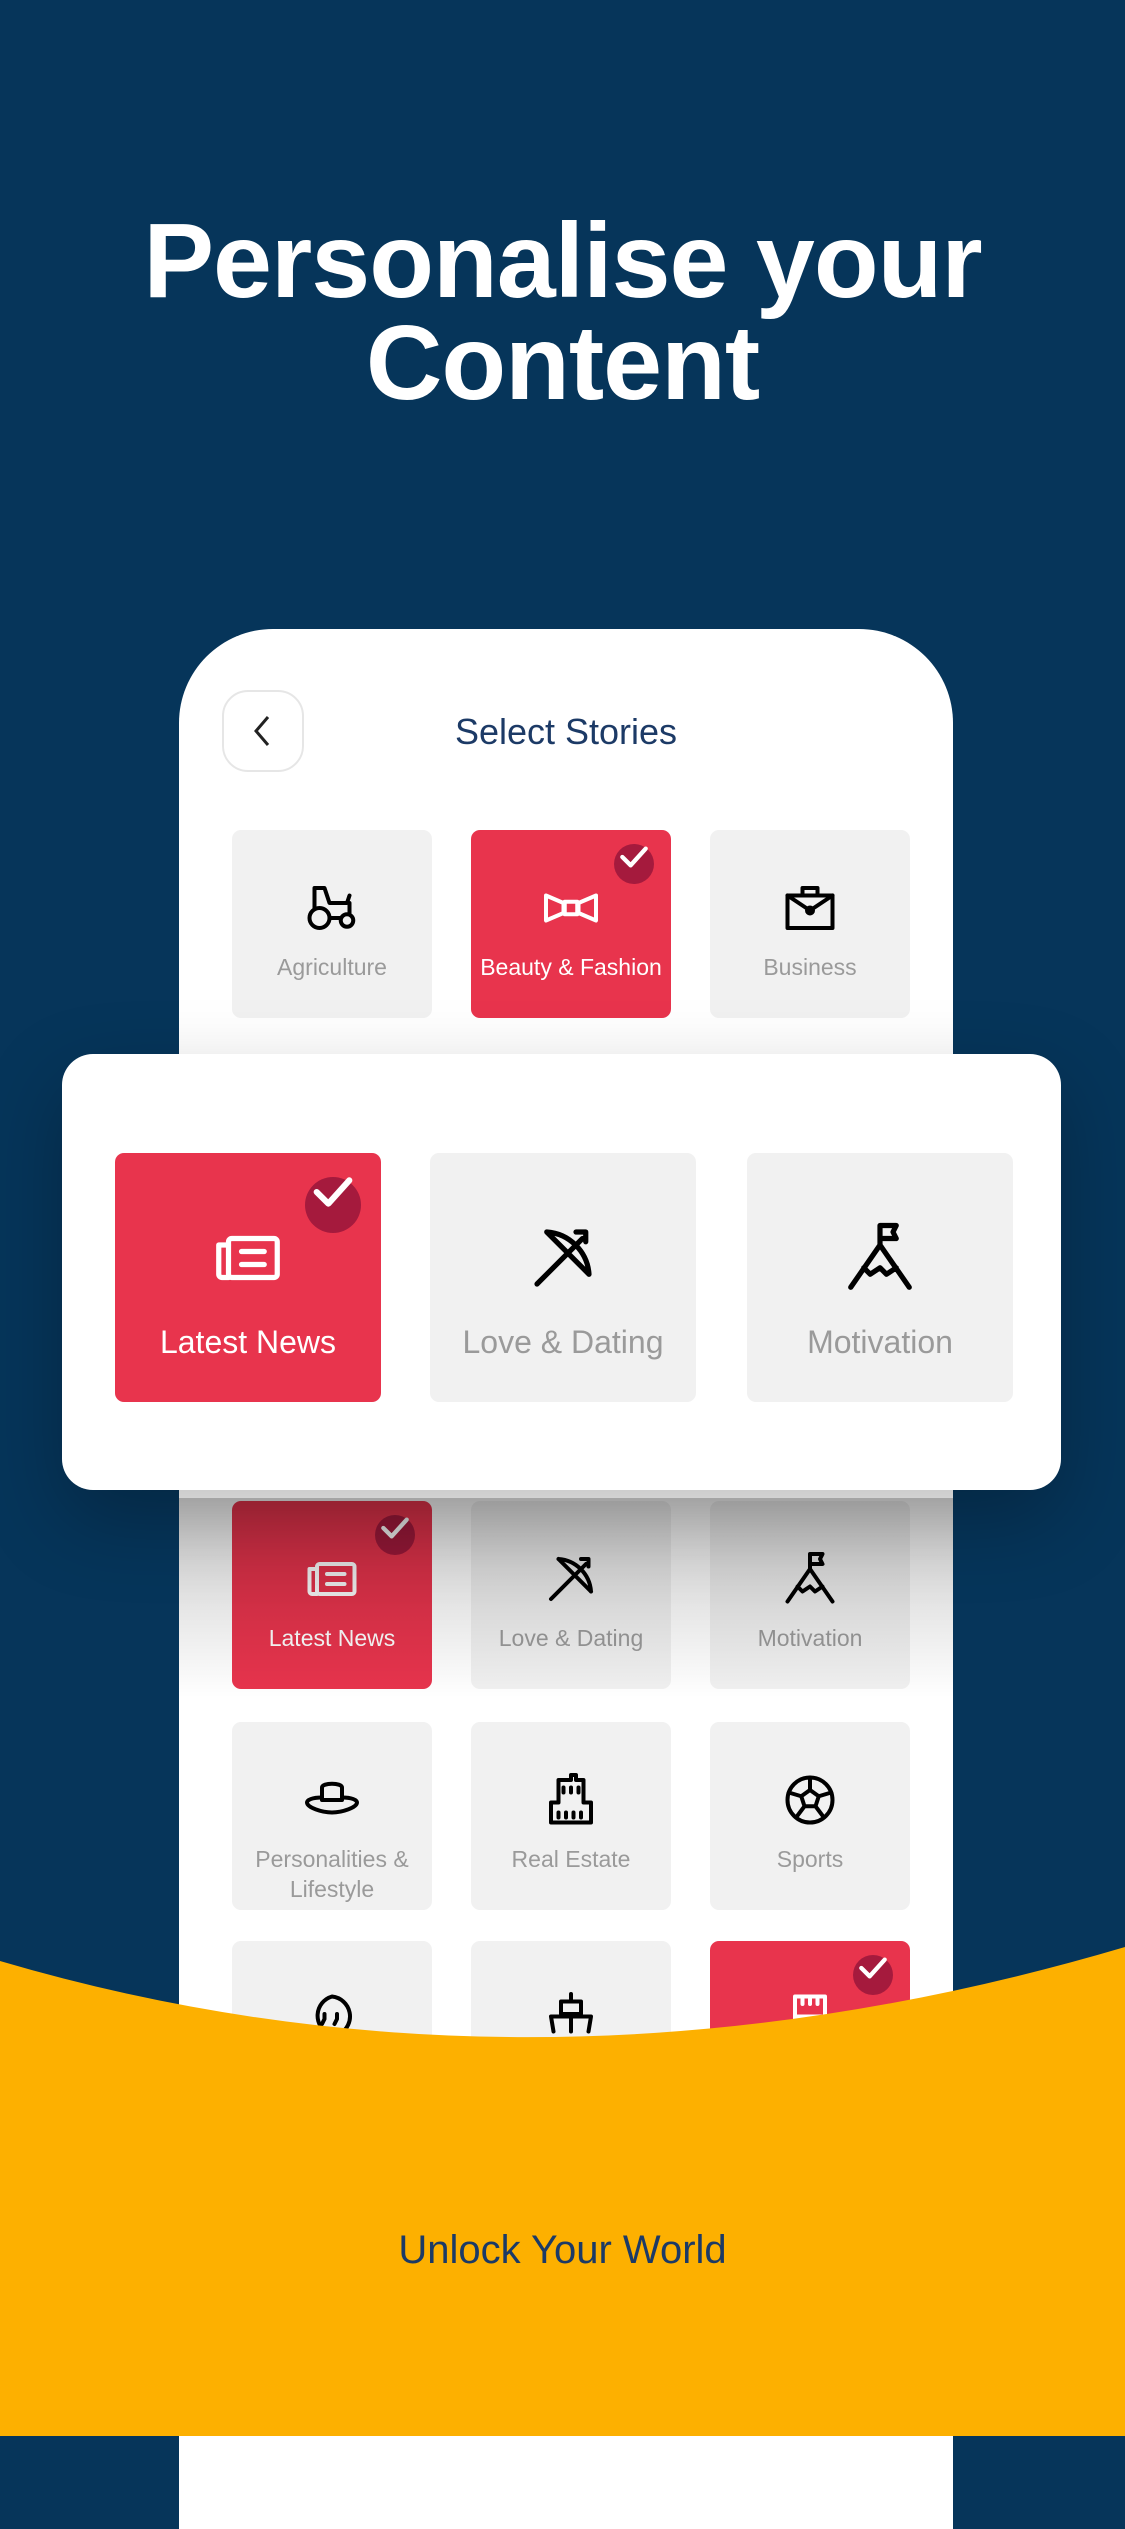 Image resolution: width=1125 pixels, height=2529 pixels. I want to click on category-label: Beauty & Fashion, so click(571, 967).